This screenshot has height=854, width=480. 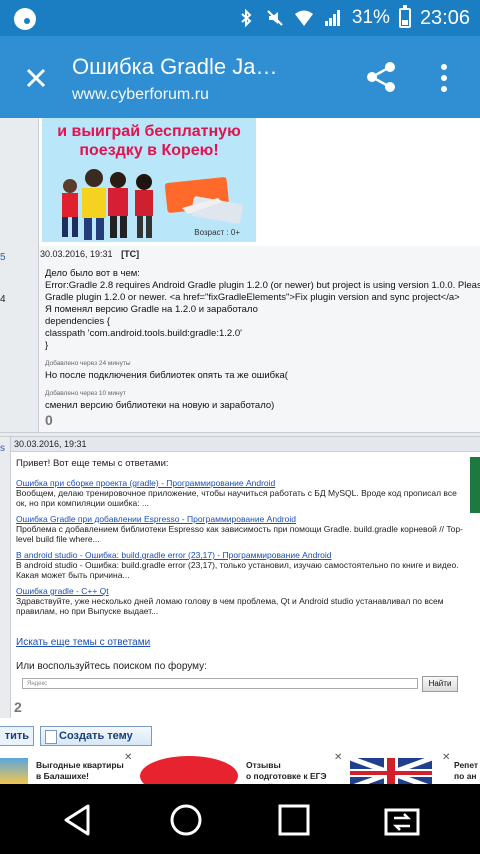 I want to click on ad-banner-line2: поездку в Корею!, so click(x=149, y=150).